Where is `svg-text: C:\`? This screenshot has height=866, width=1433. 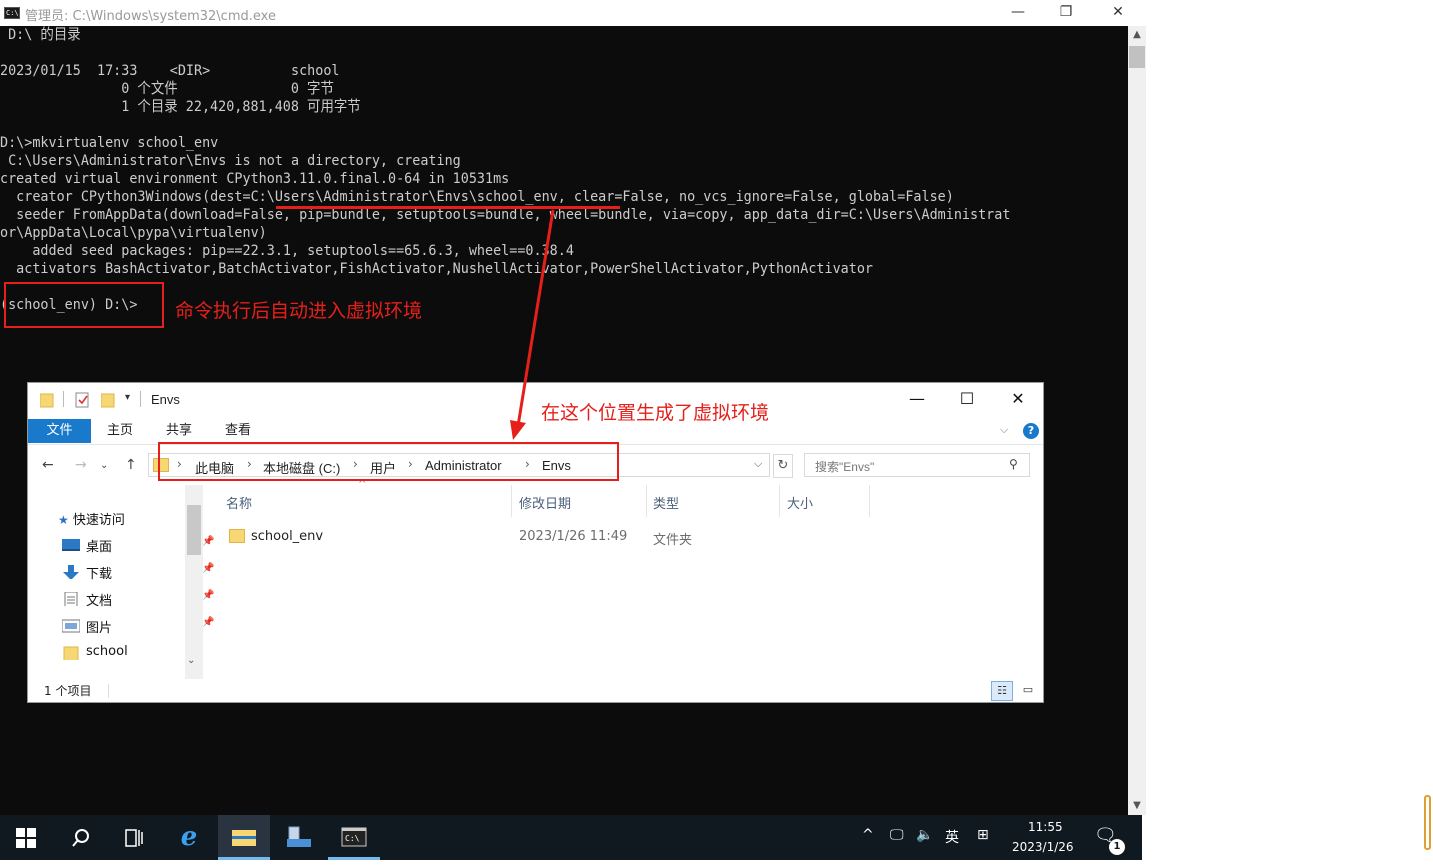
svg-text: C:\ is located at coordinates (352, 838).